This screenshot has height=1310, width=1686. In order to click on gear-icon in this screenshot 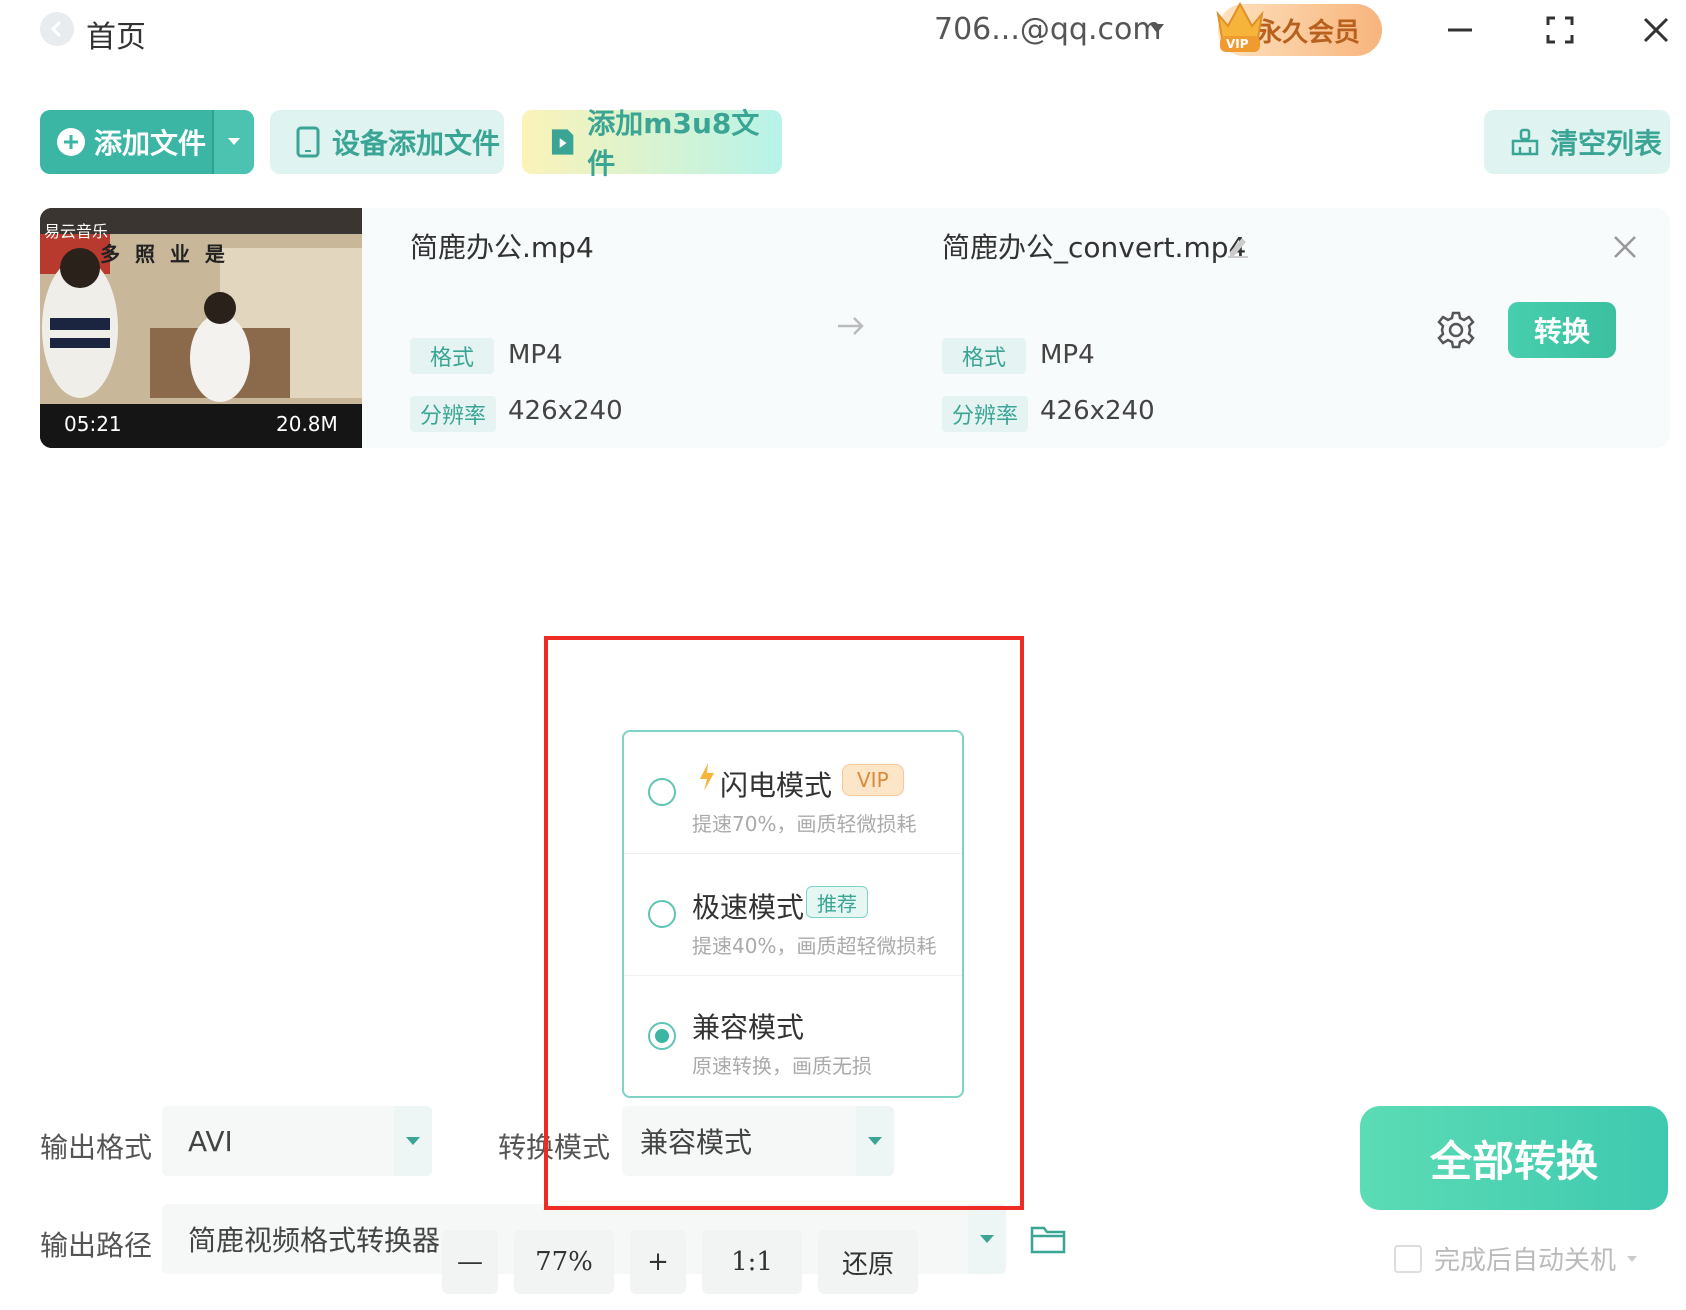, I will do `click(1456, 330)`.